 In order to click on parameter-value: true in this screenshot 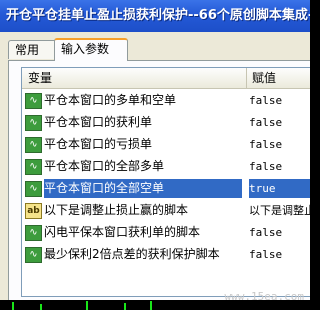, I will do `click(279, 188)`.